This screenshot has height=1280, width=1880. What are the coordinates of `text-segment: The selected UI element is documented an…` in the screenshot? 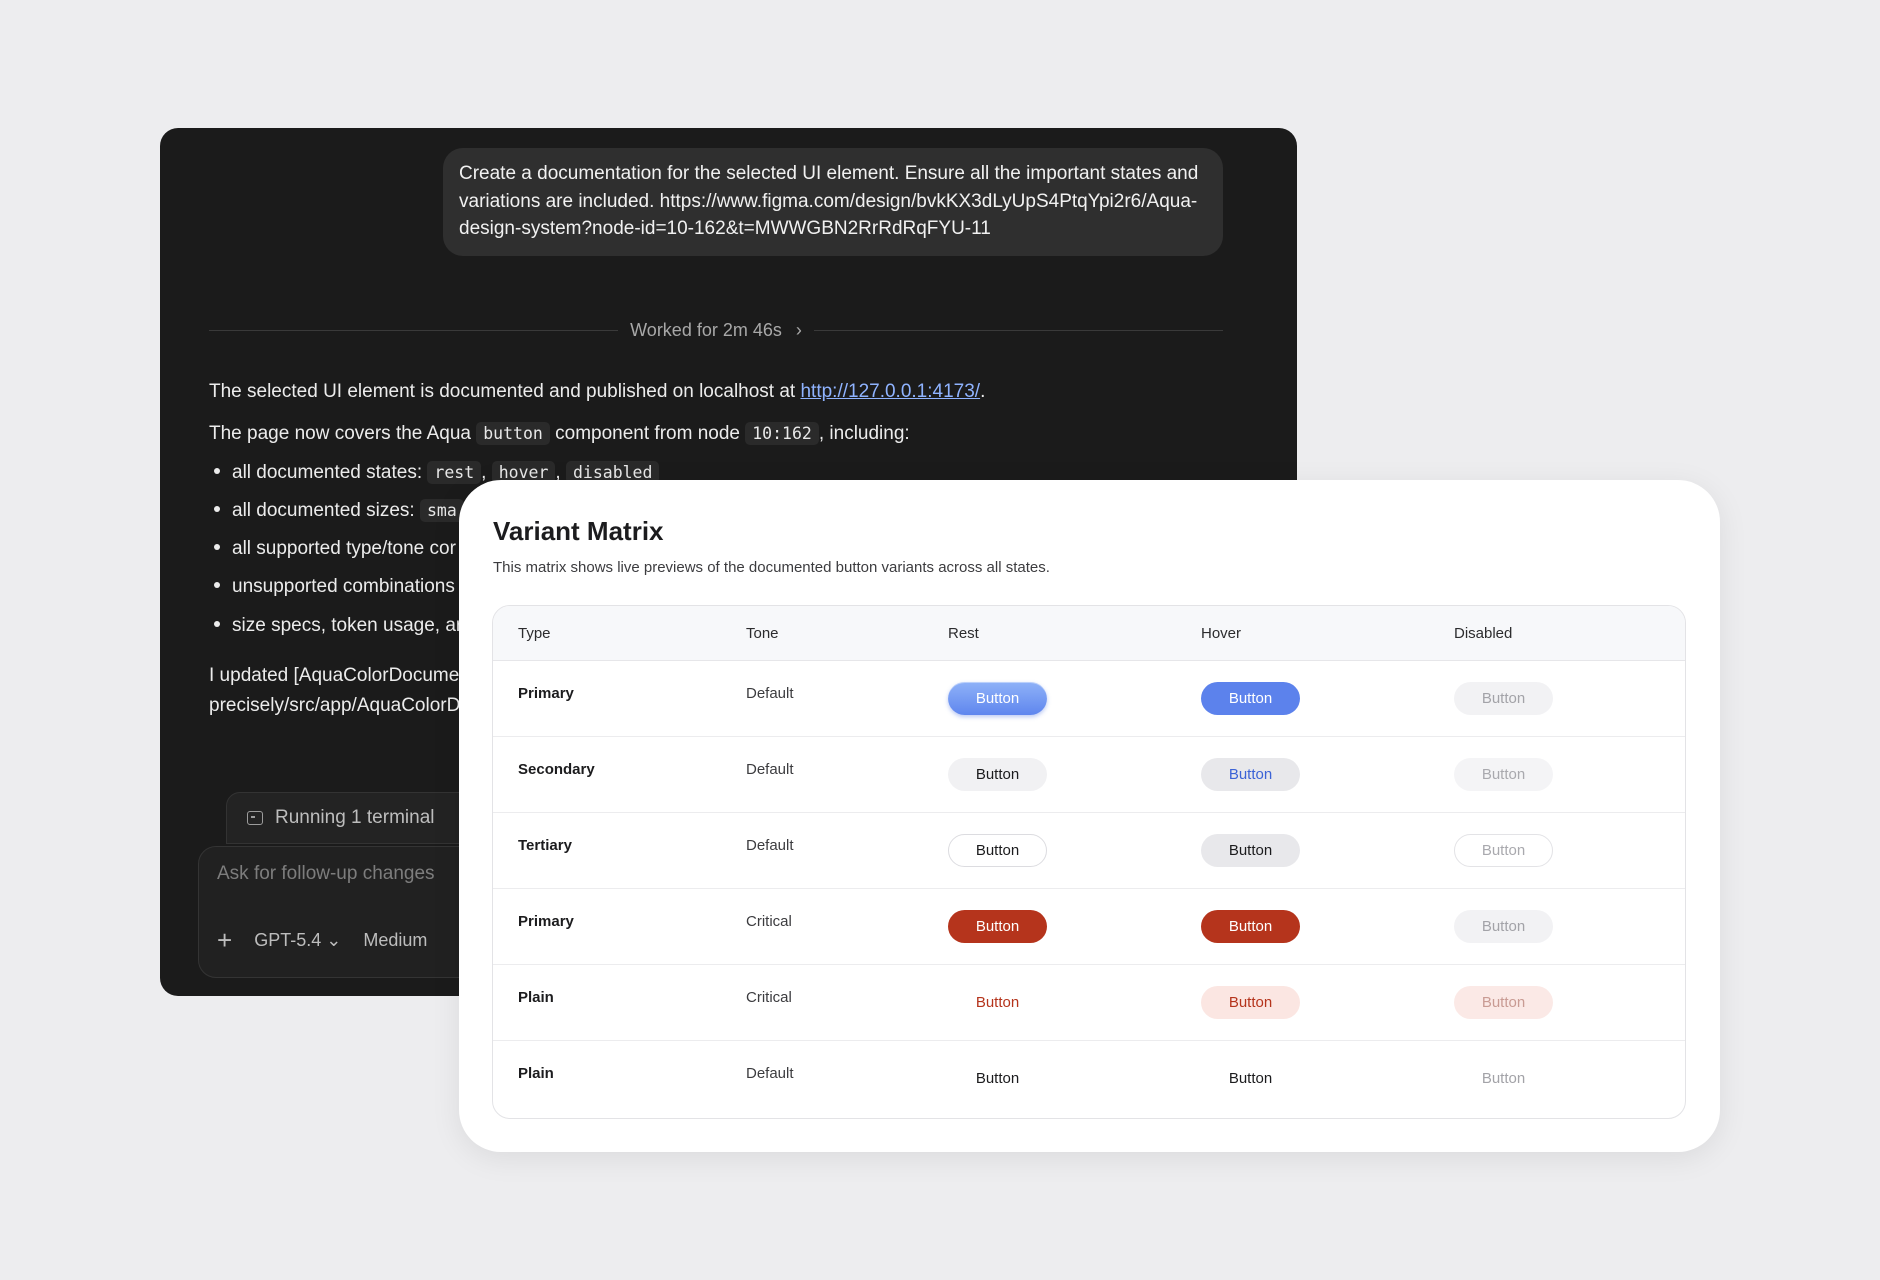 It's located at (505, 391).